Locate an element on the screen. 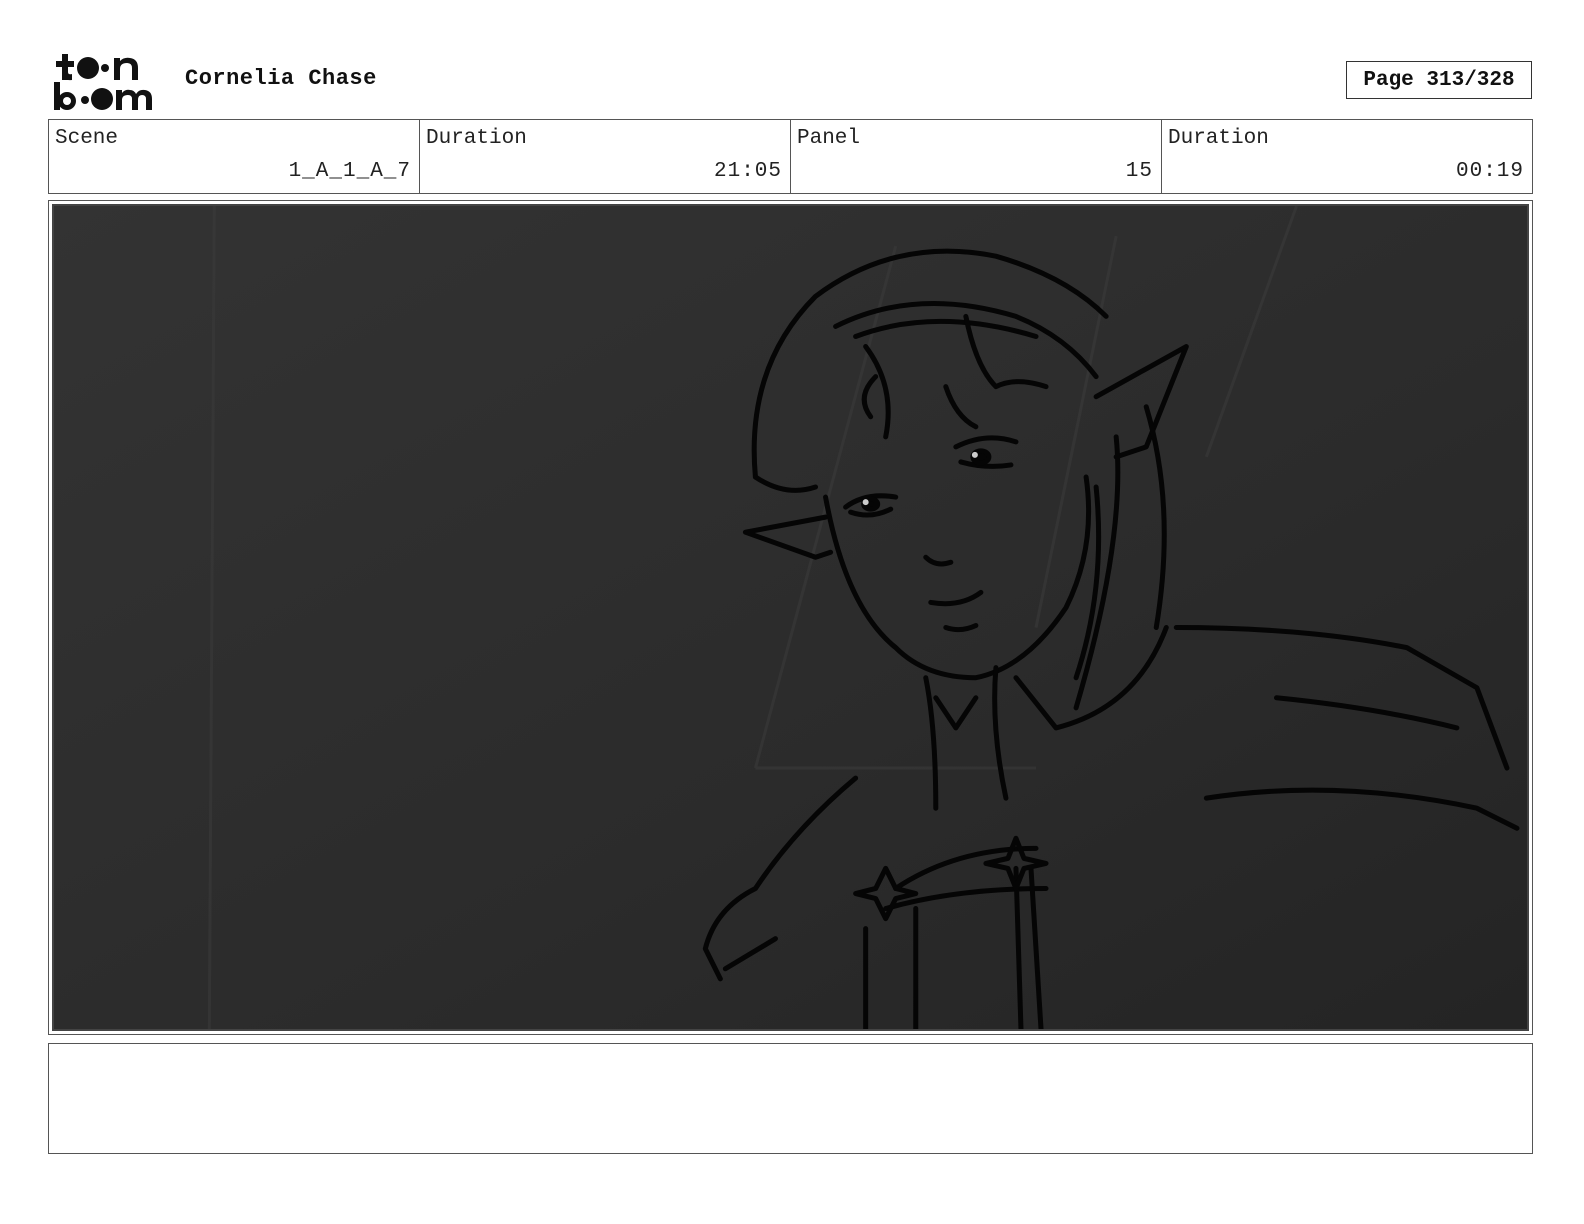 This screenshot has width=1584, height=1224. scene-duration-cell: Duration 21:05 is located at coordinates (605, 156).